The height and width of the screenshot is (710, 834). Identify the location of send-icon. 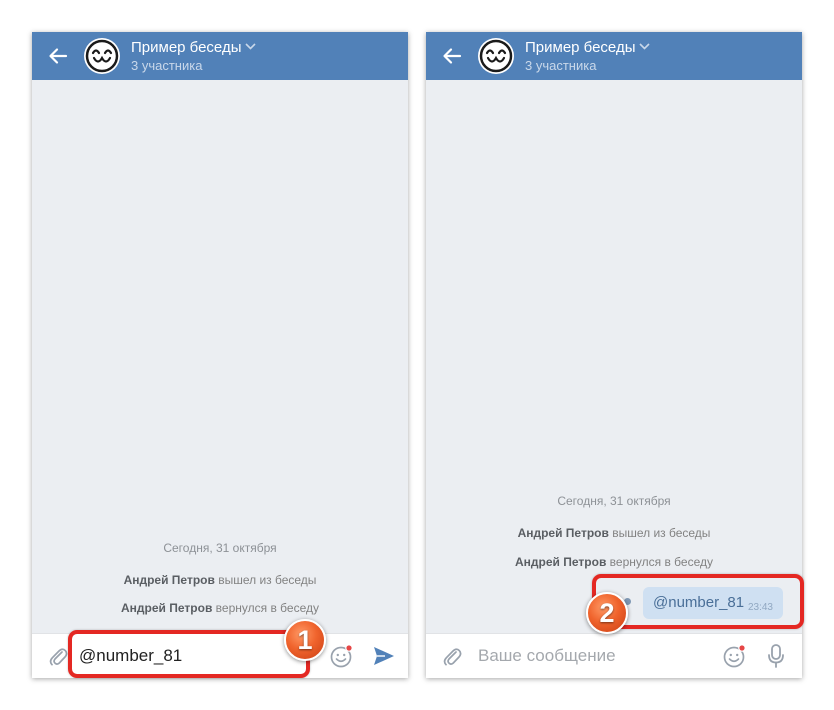
(384, 656).